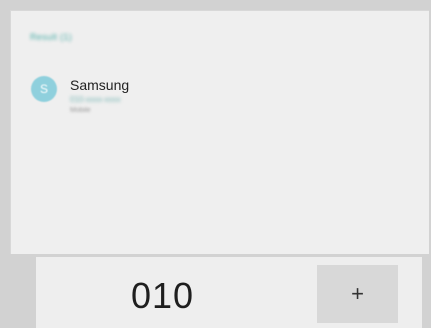  Describe the element at coordinates (44, 89) in the screenshot. I see `contact-avatar: S` at that location.